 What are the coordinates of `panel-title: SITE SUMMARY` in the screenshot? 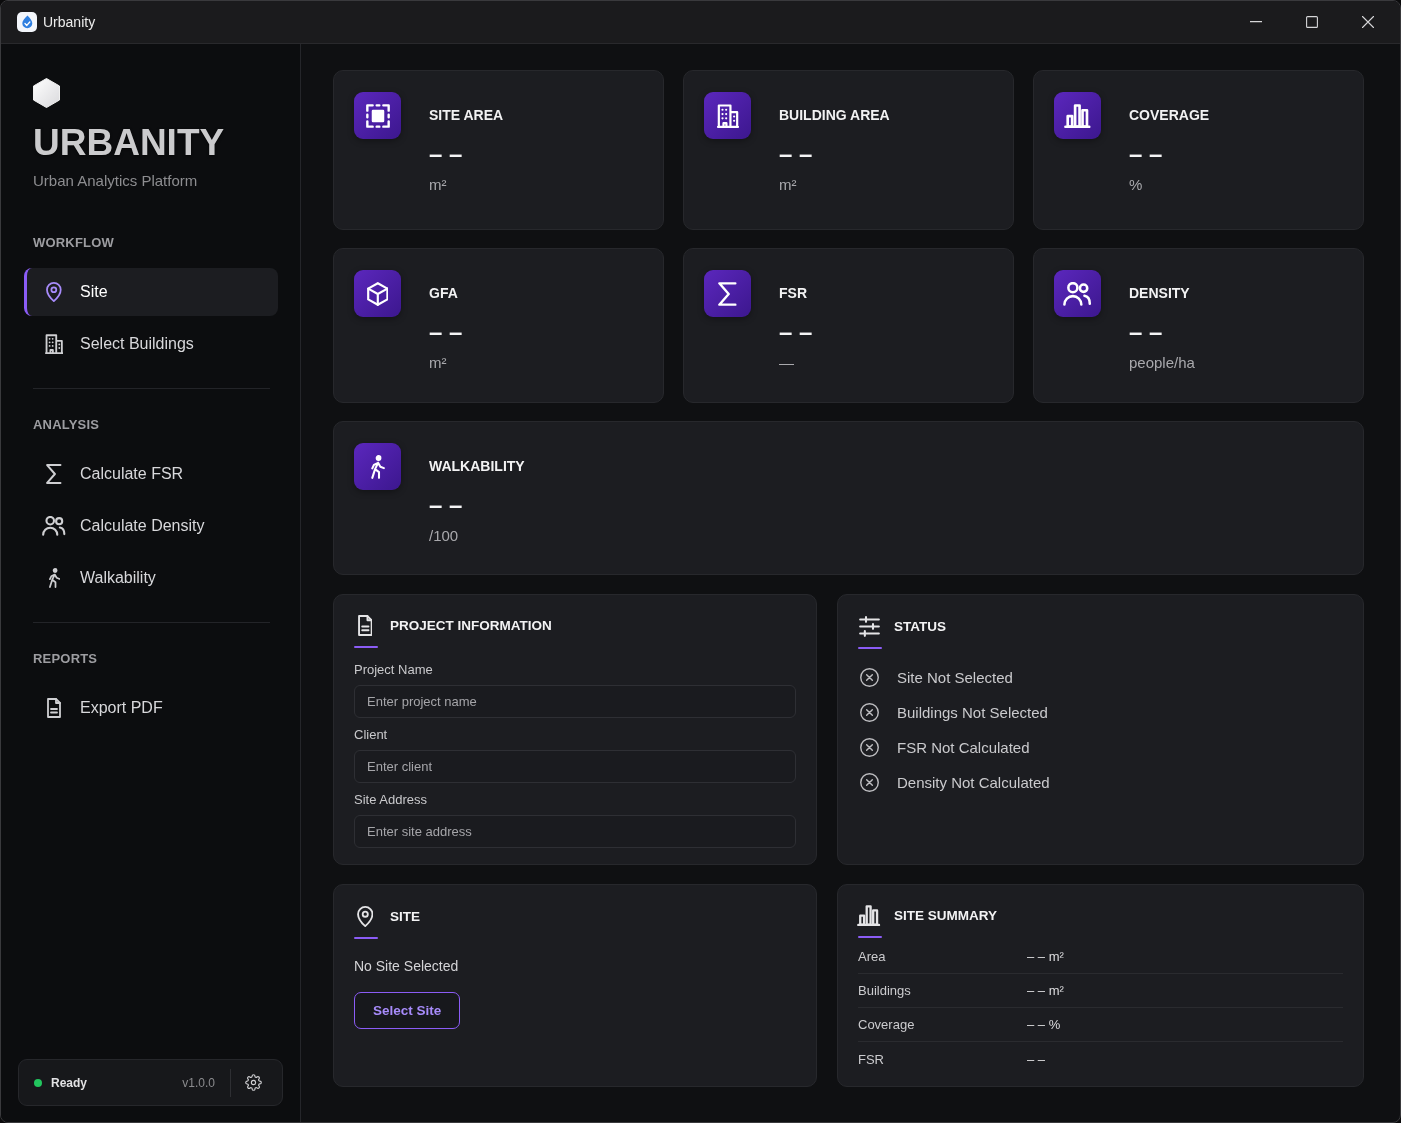 It's located at (945, 915).